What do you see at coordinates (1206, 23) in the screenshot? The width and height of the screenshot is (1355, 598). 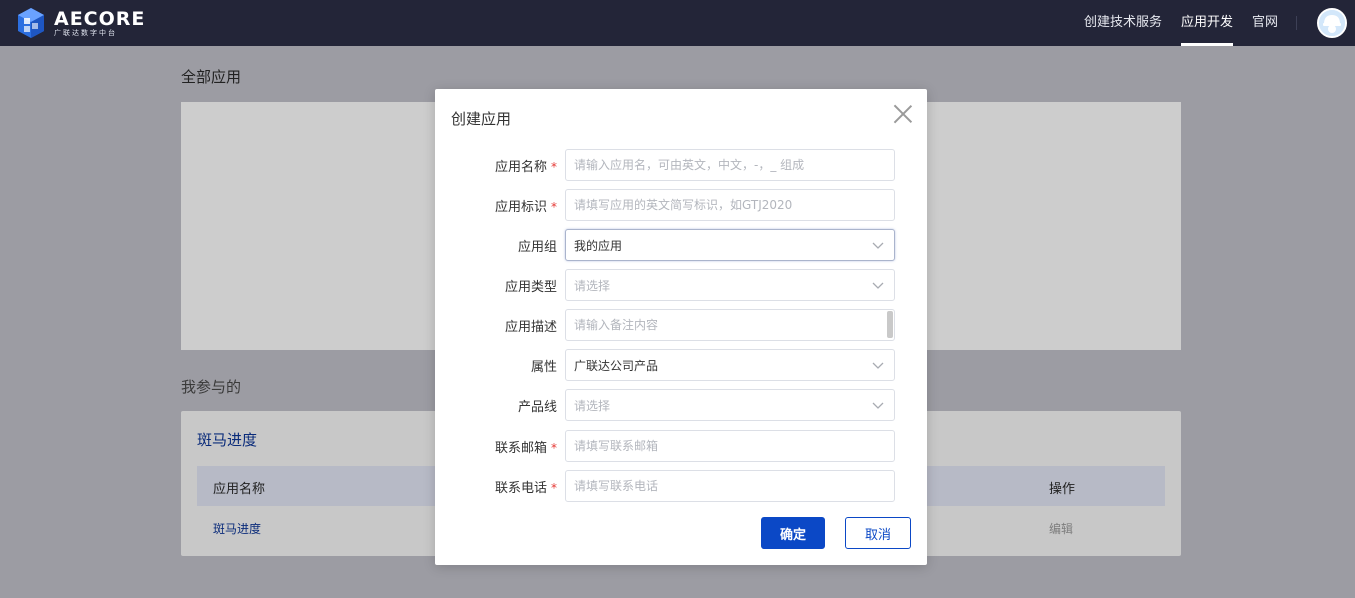 I see `nav-item-app-dev: 应用开发` at bounding box center [1206, 23].